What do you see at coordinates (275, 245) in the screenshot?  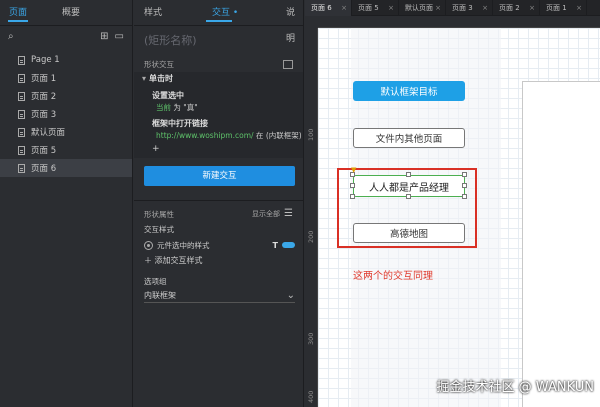 I see `text-style-icon: T` at bounding box center [275, 245].